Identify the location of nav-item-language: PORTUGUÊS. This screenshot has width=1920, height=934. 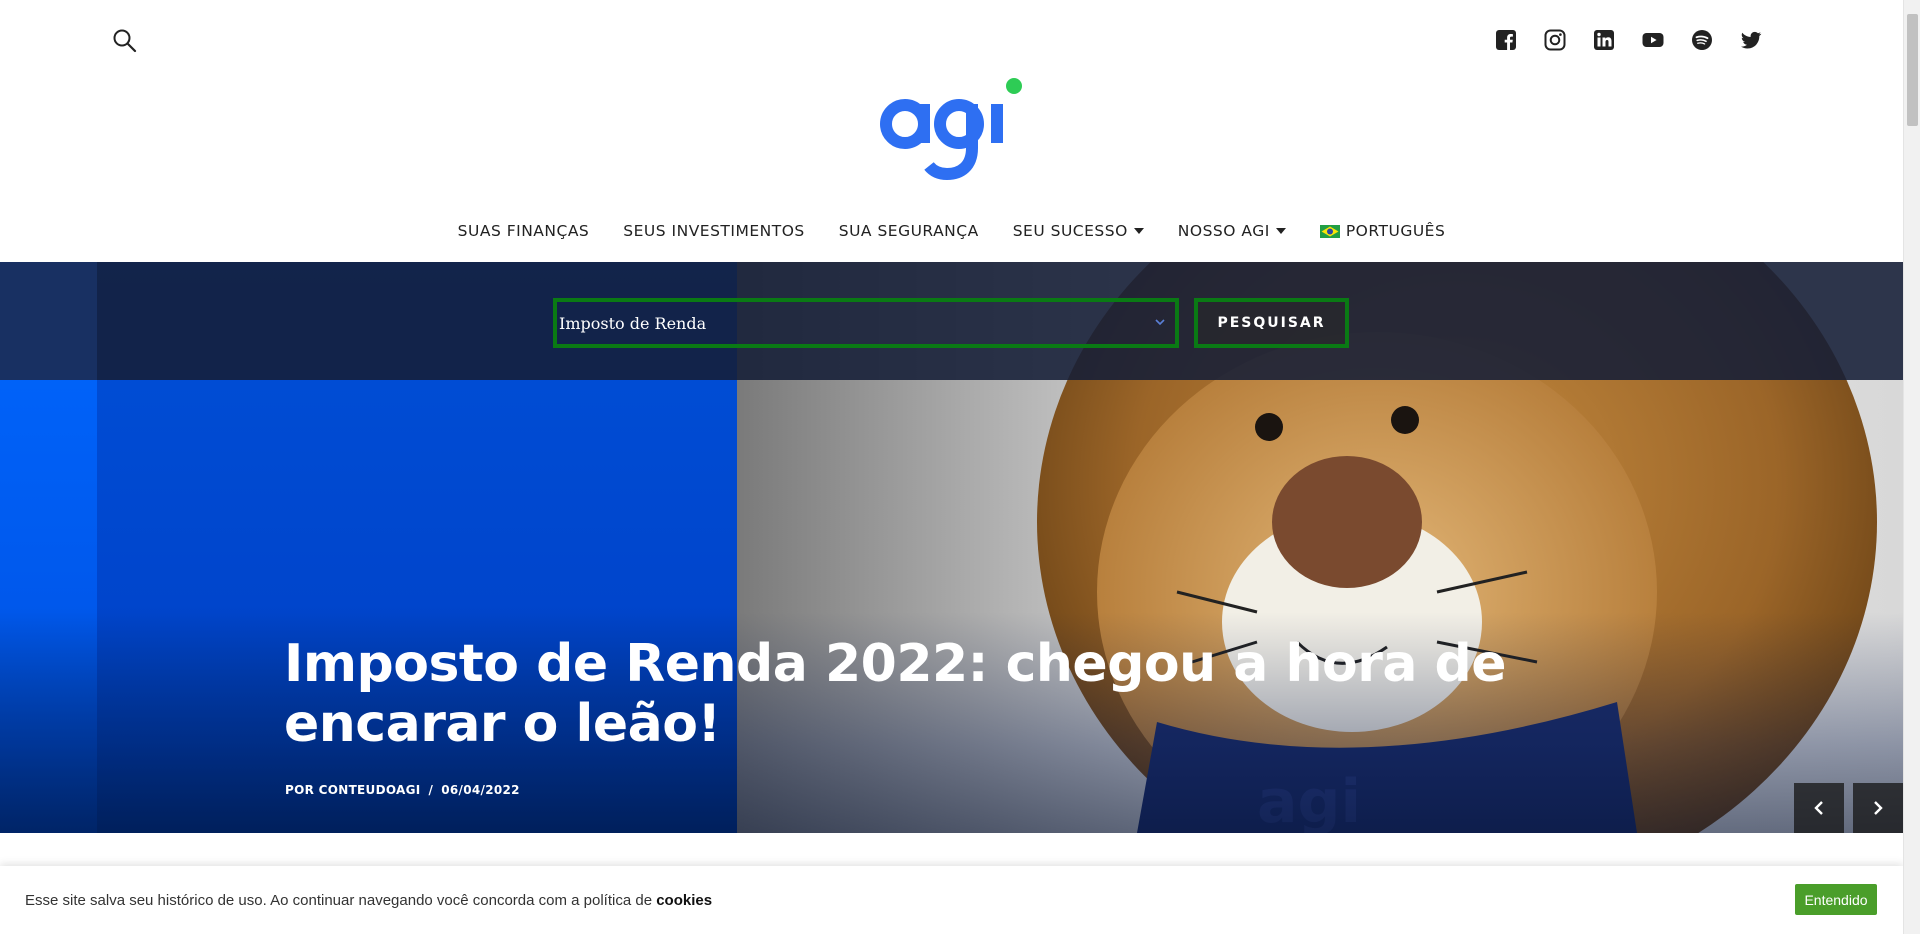
(1382, 231).